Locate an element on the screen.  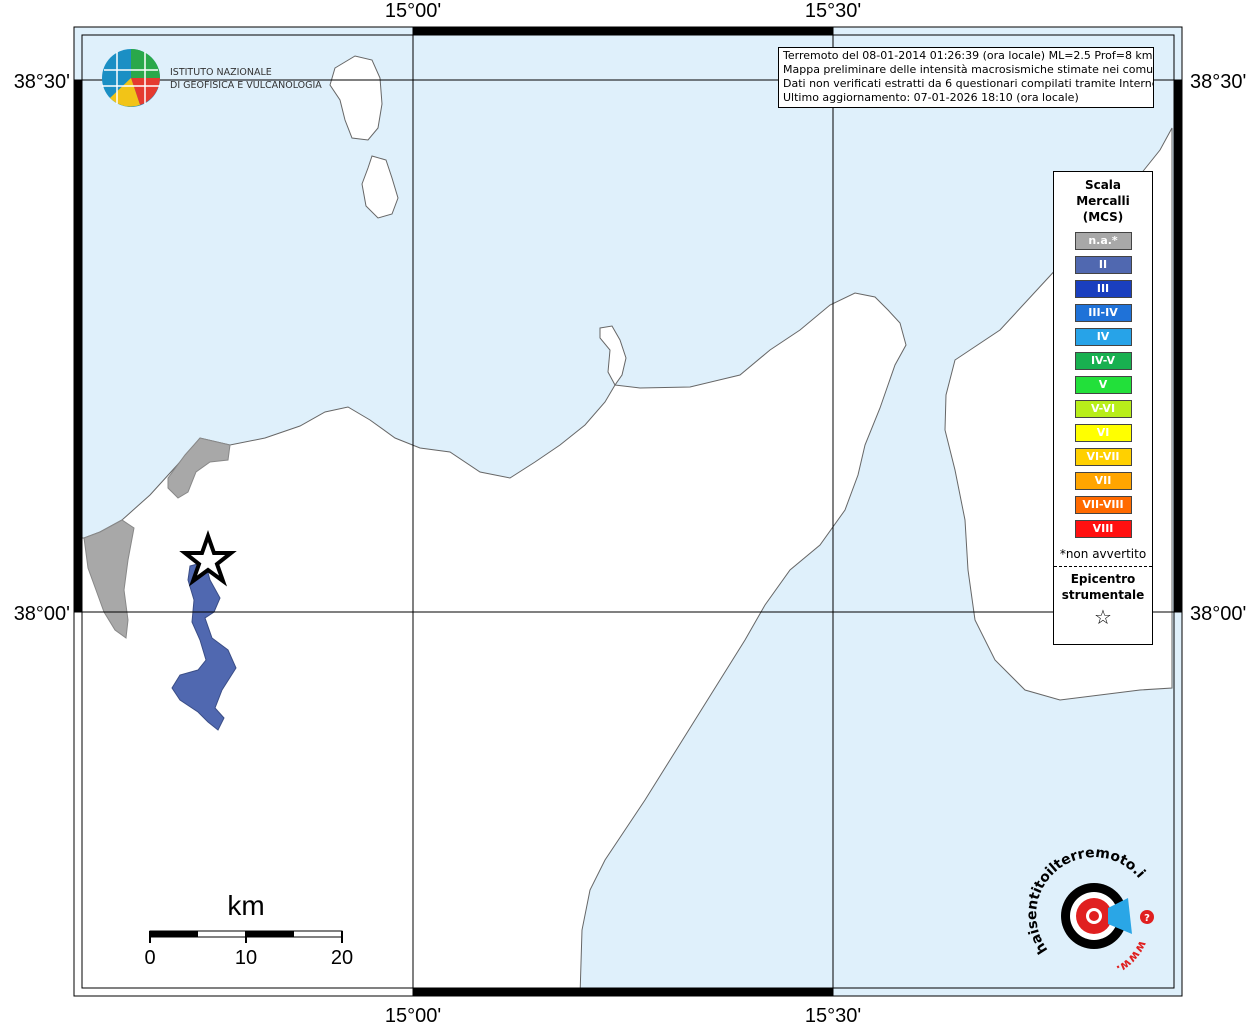
legend-swatch: III is located at coordinates (1103, 289).